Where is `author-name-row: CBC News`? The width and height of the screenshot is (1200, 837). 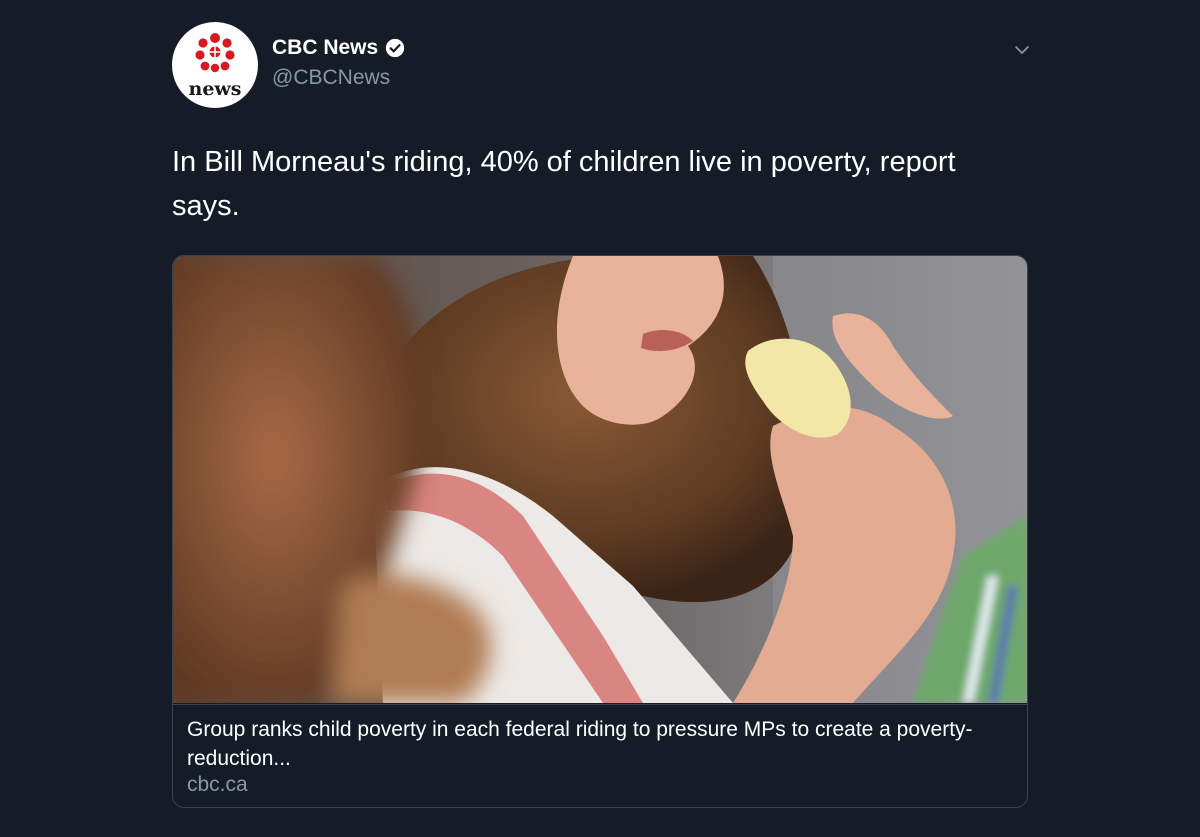 author-name-row: CBC News is located at coordinates (339, 48).